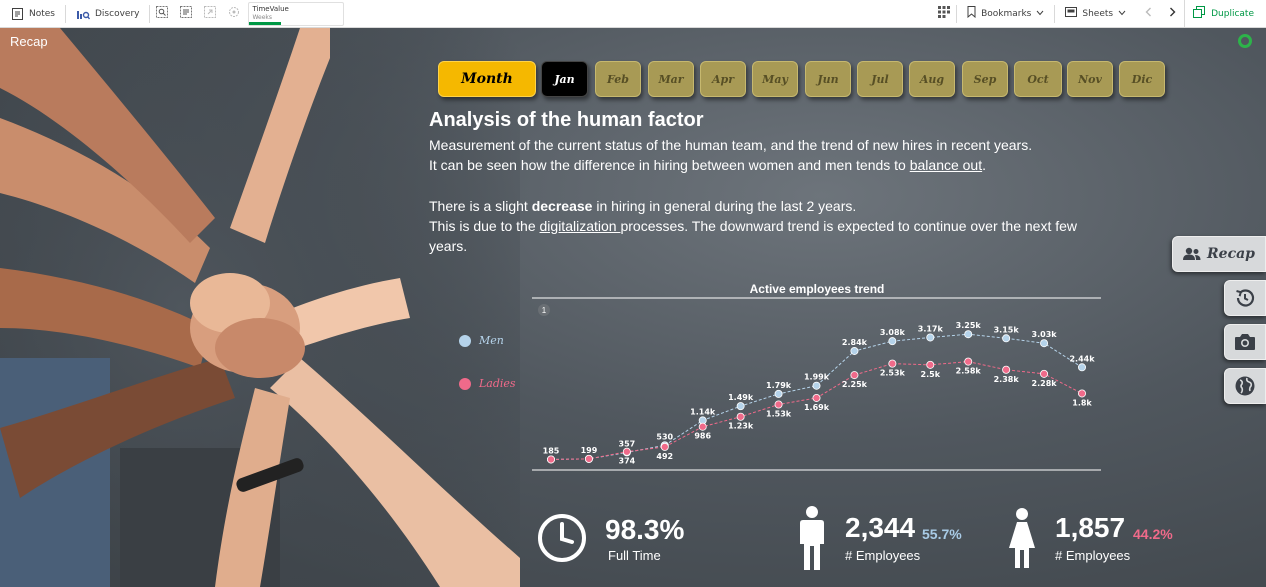 The width and height of the screenshot is (1266, 587). Describe the element at coordinates (262, 17) in the screenshot. I see `selection-value: Weeks` at that location.